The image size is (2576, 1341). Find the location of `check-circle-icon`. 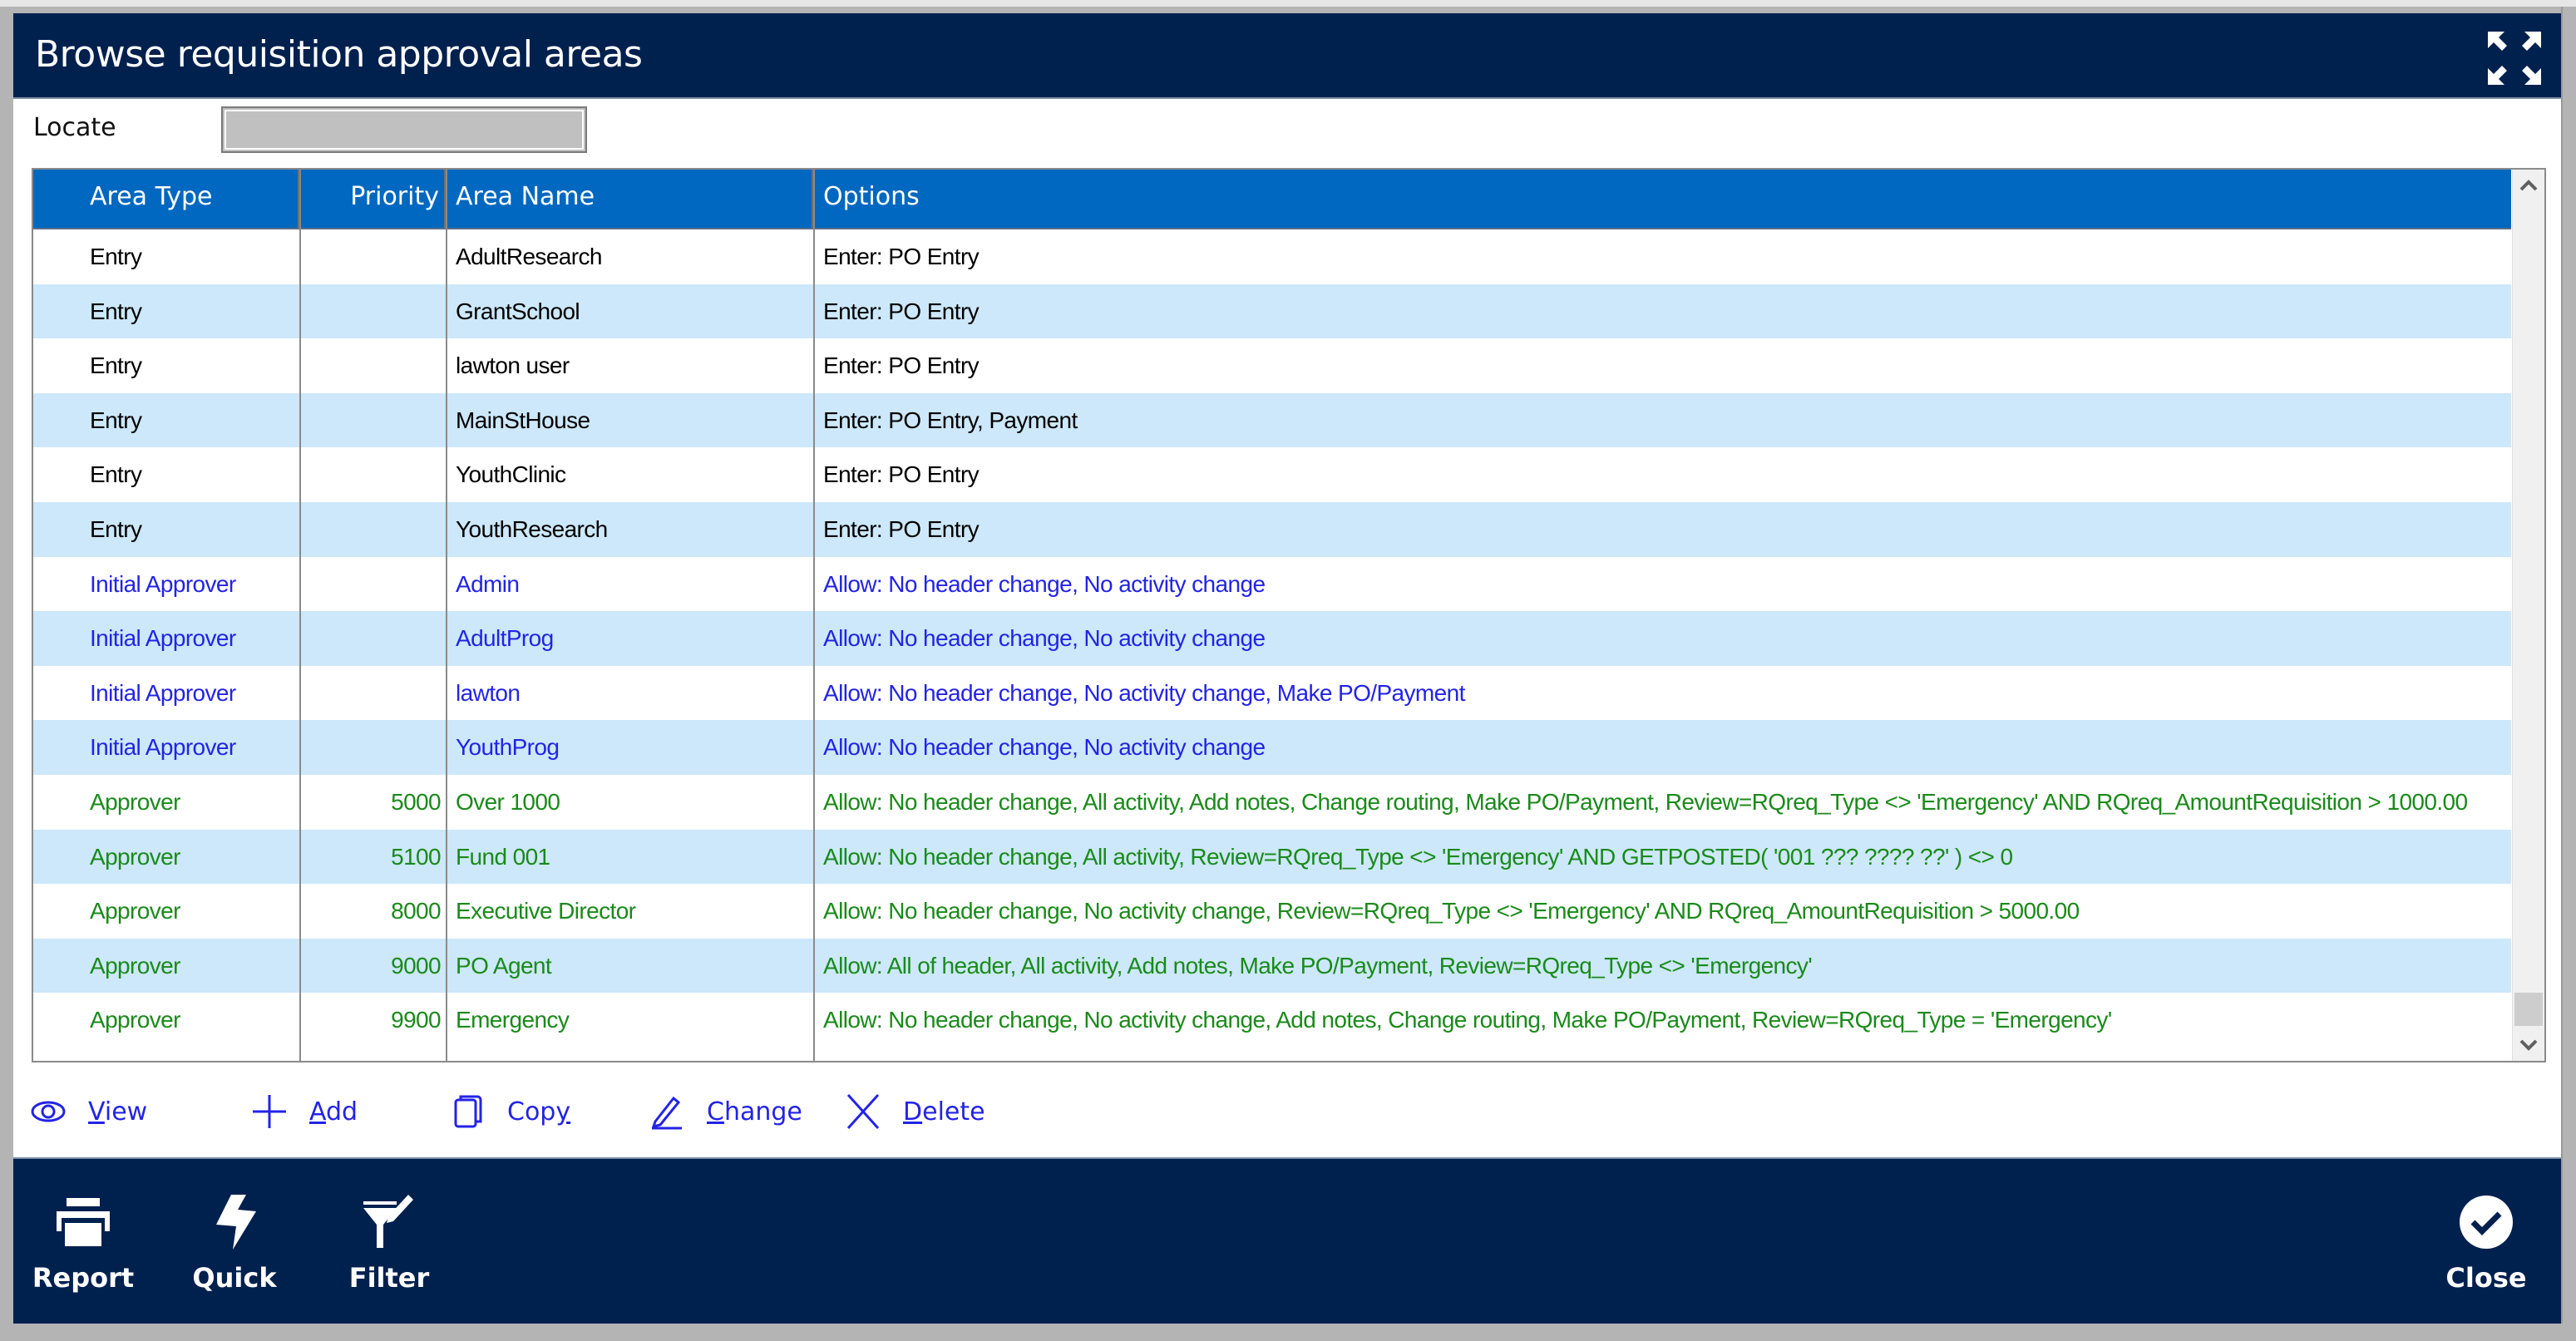

check-circle-icon is located at coordinates (2486, 1223).